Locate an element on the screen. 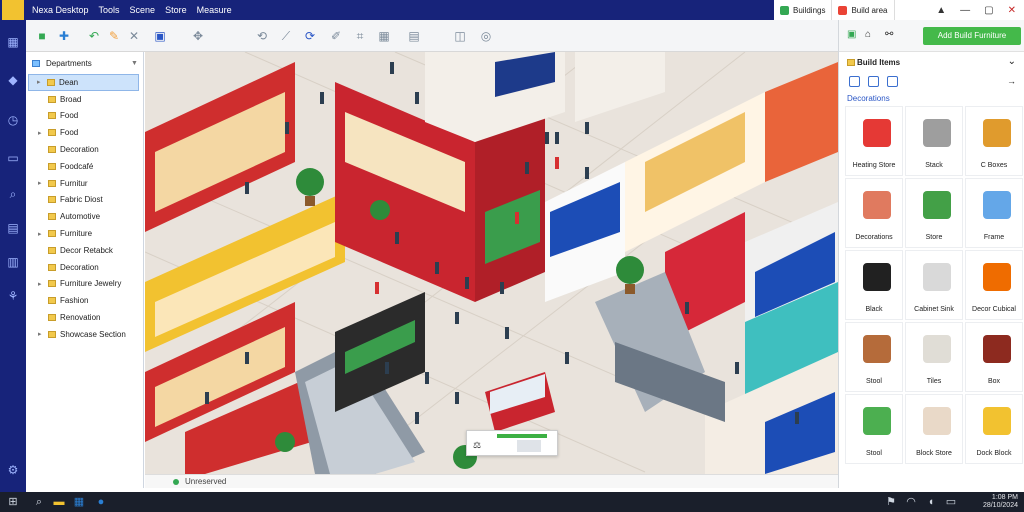  tree-item: ▸ Furniture is located at coordinates (84, 233).